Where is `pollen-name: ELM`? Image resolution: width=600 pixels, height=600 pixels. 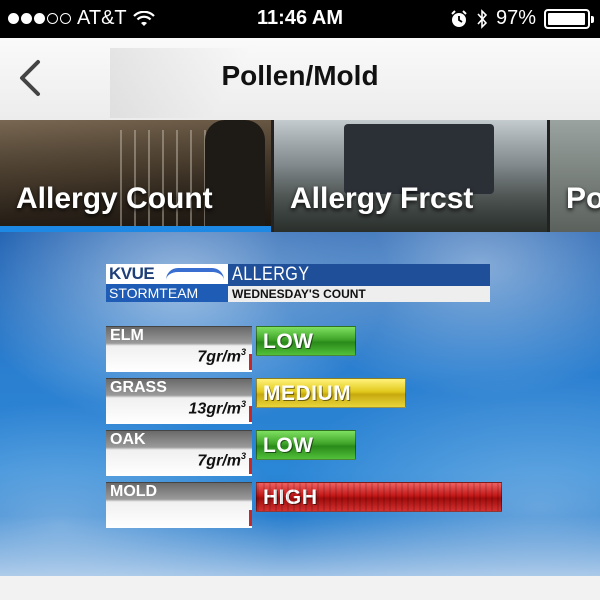
pollen-name: ELM is located at coordinates (127, 335).